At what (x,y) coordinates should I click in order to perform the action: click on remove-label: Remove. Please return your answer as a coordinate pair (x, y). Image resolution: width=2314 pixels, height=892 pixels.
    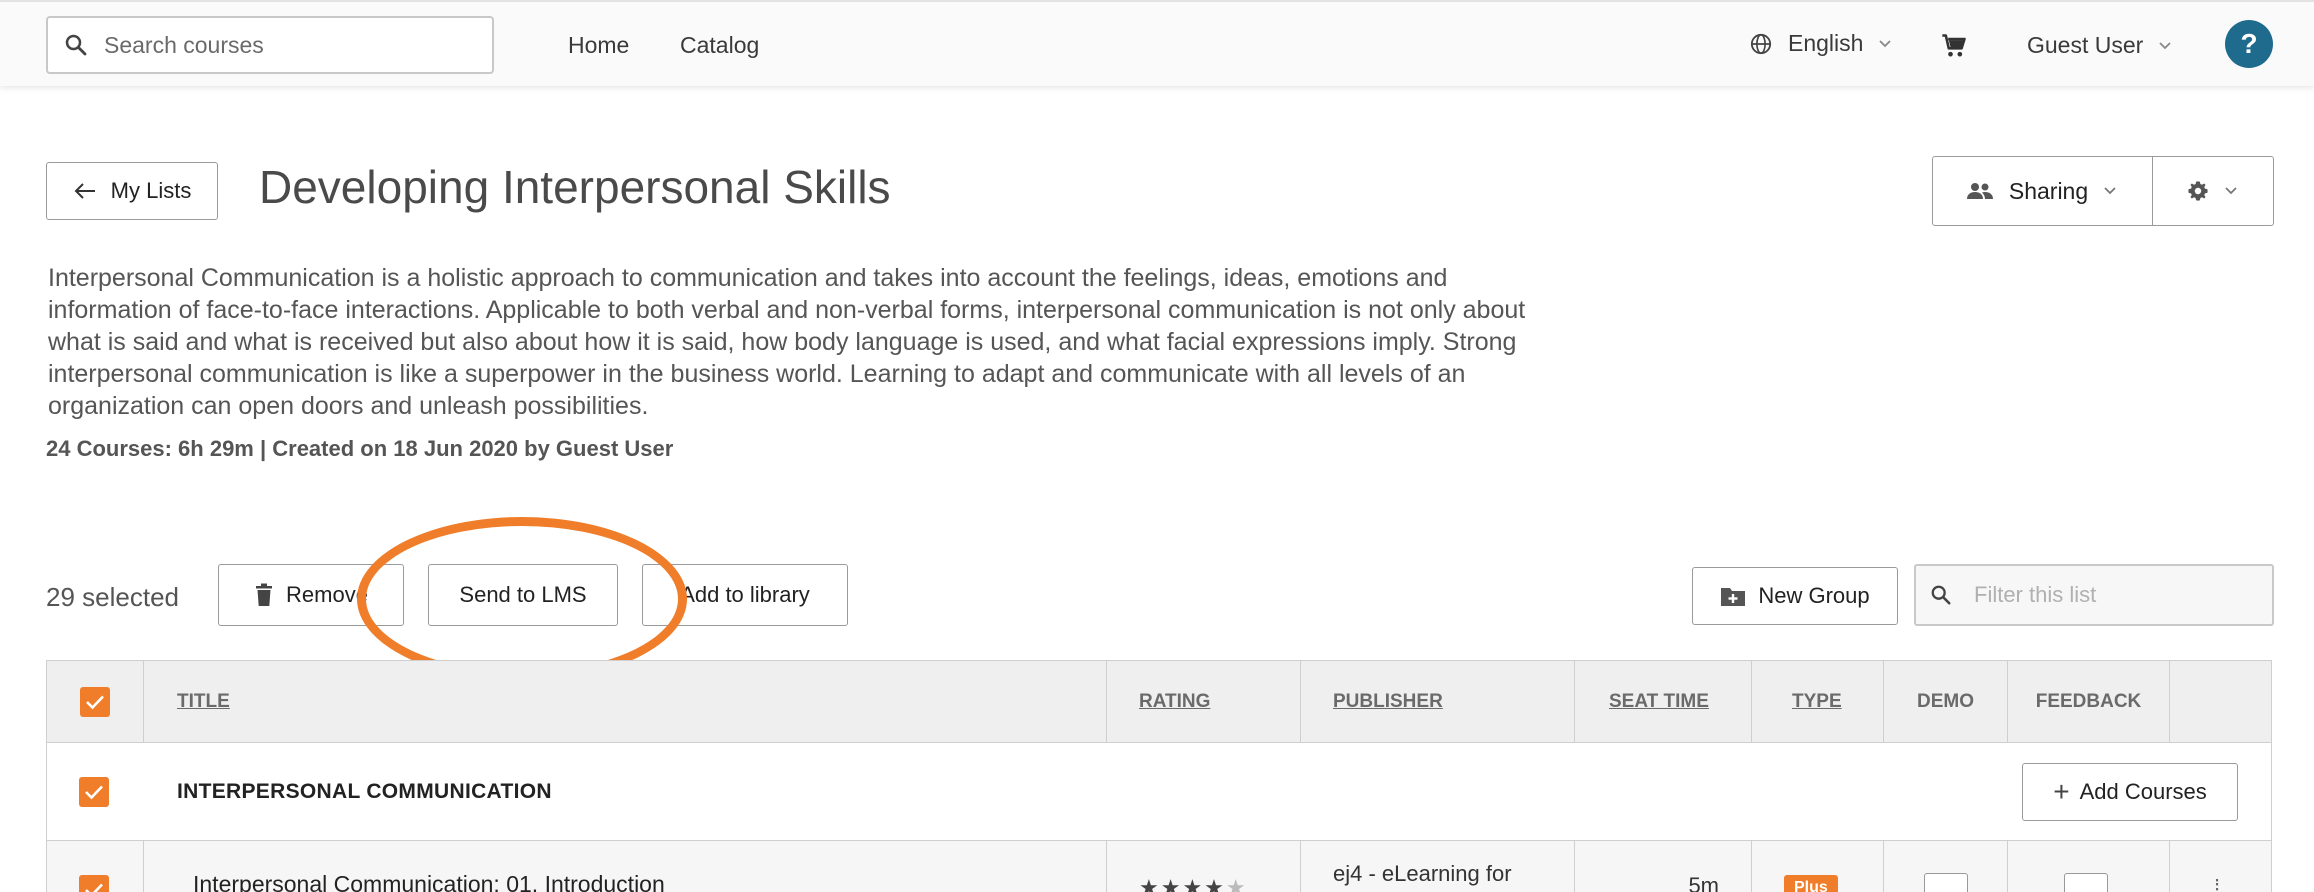
    Looking at the image, I should click on (327, 594).